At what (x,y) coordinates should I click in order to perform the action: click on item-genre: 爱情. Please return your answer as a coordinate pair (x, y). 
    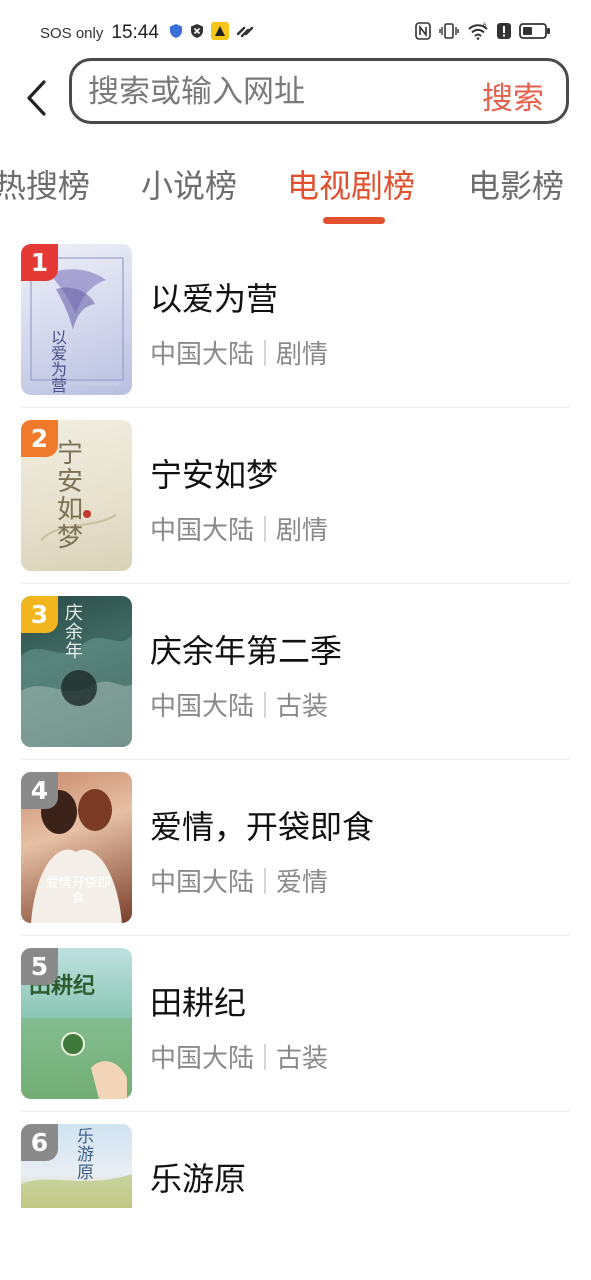
    Looking at the image, I should click on (302, 883).